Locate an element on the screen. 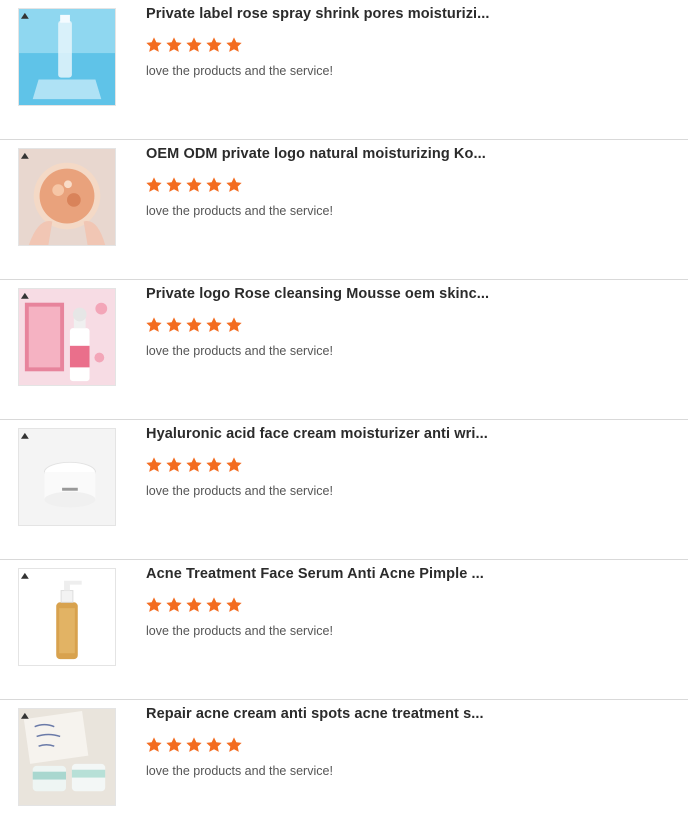 The height and width of the screenshot is (840, 688). face-cream-jar-image is located at coordinates (67, 477).